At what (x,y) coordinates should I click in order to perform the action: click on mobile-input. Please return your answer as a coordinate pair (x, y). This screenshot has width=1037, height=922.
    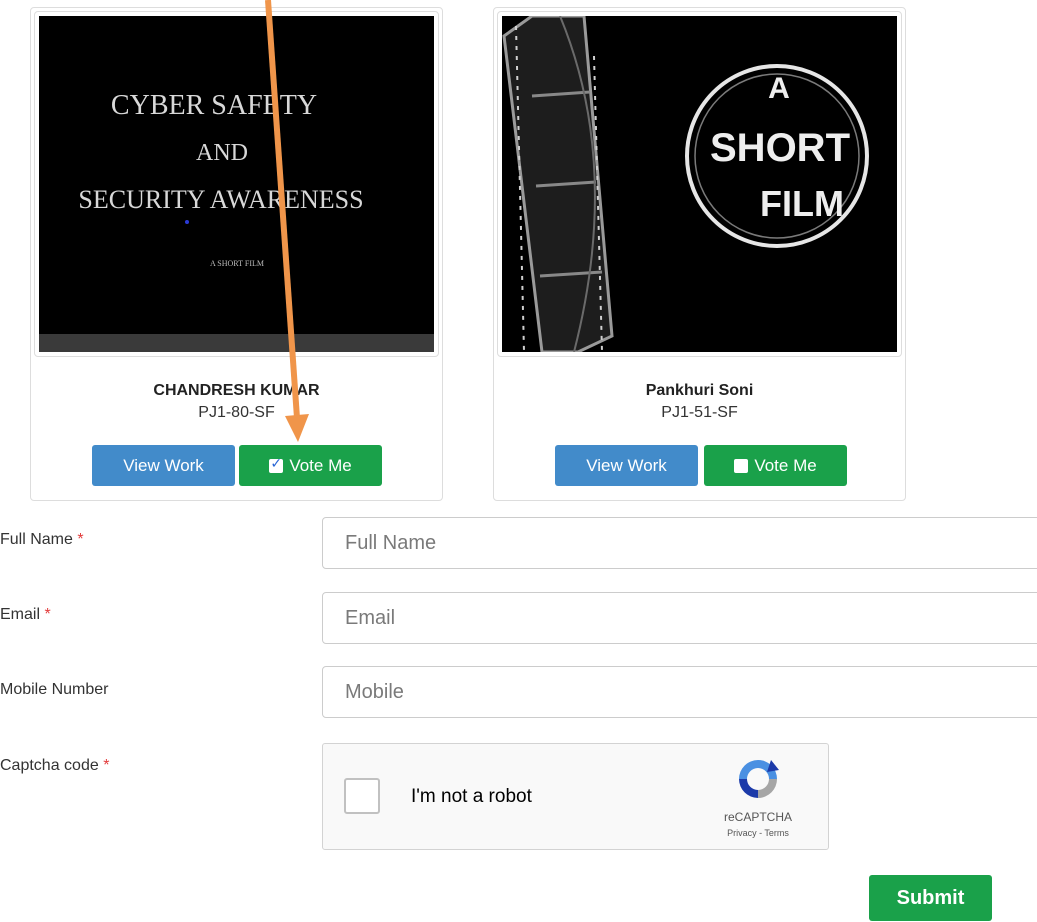
    Looking at the image, I should click on (680, 692).